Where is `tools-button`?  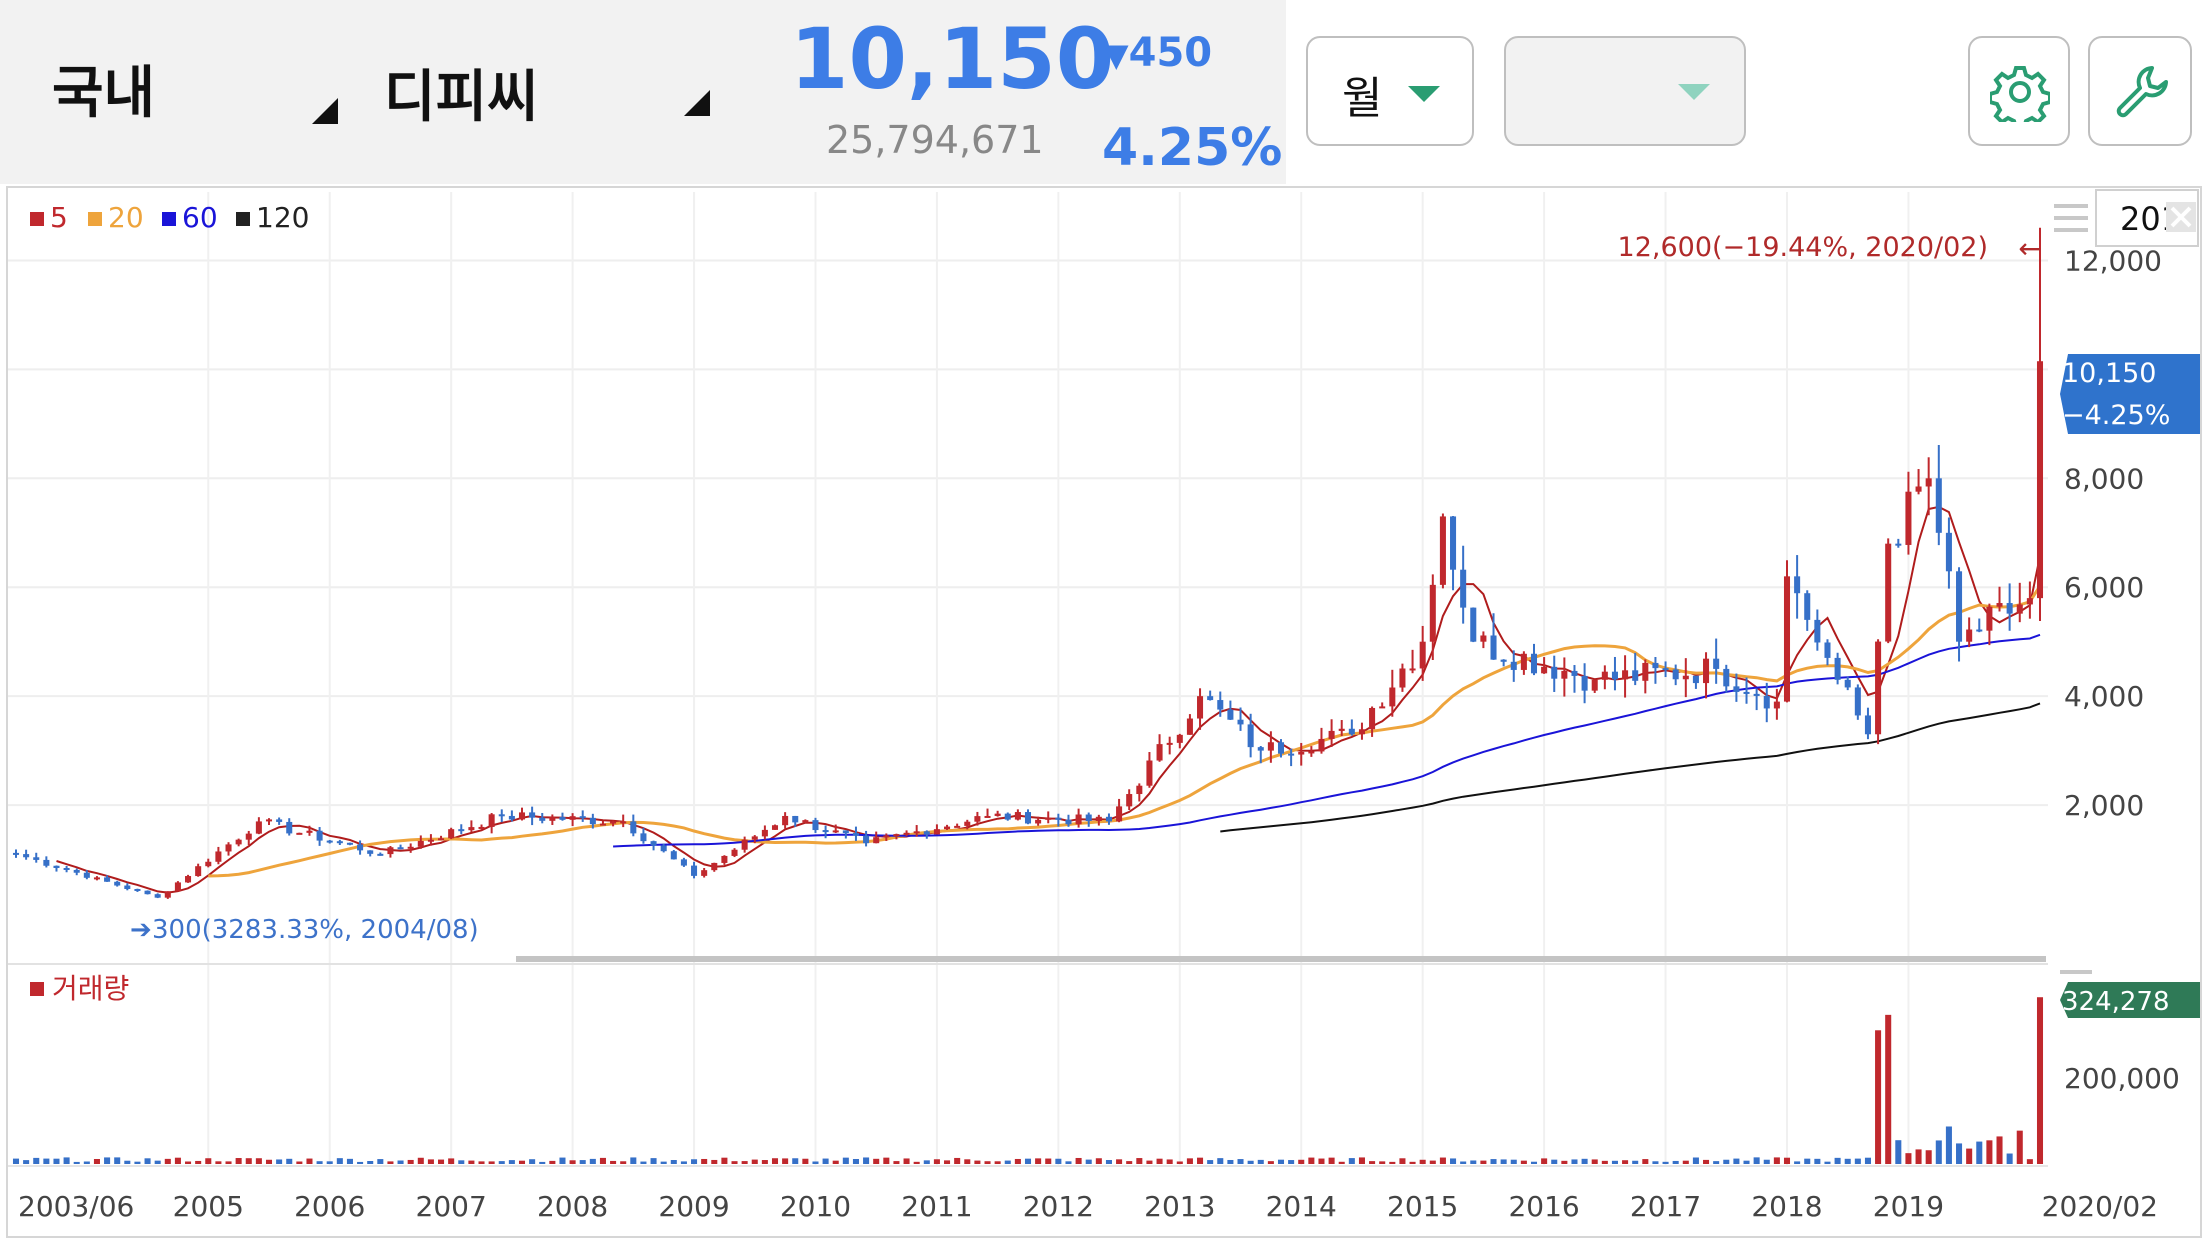
tools-button is located at coordinates (2140, 91).